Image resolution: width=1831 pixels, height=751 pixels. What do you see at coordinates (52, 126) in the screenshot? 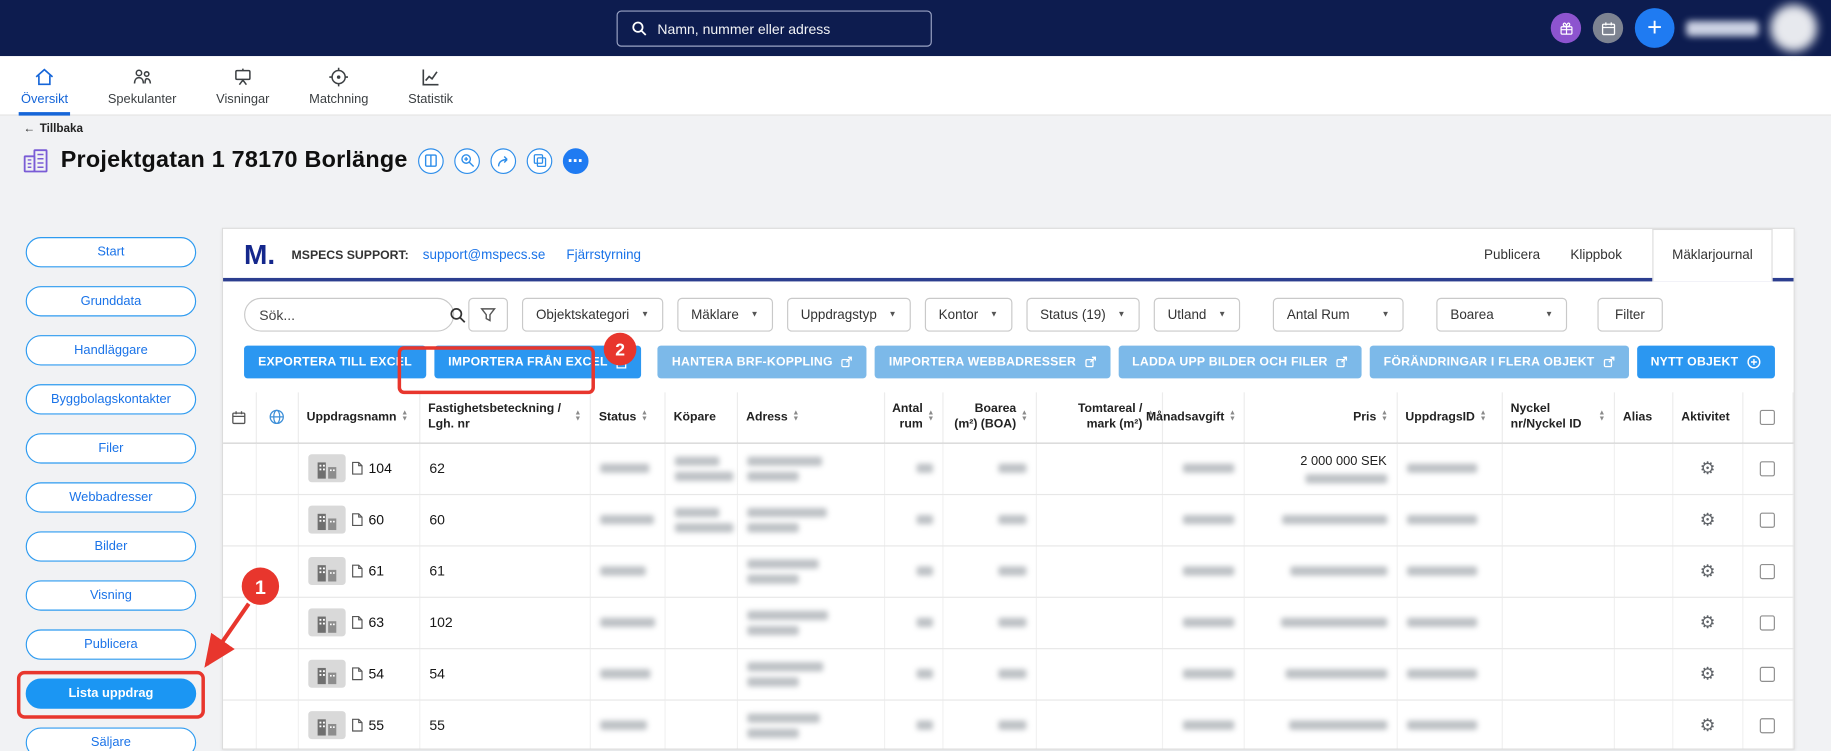
I see `breadcrumb: ← Tillbaka` at bounding box center [52, 126].